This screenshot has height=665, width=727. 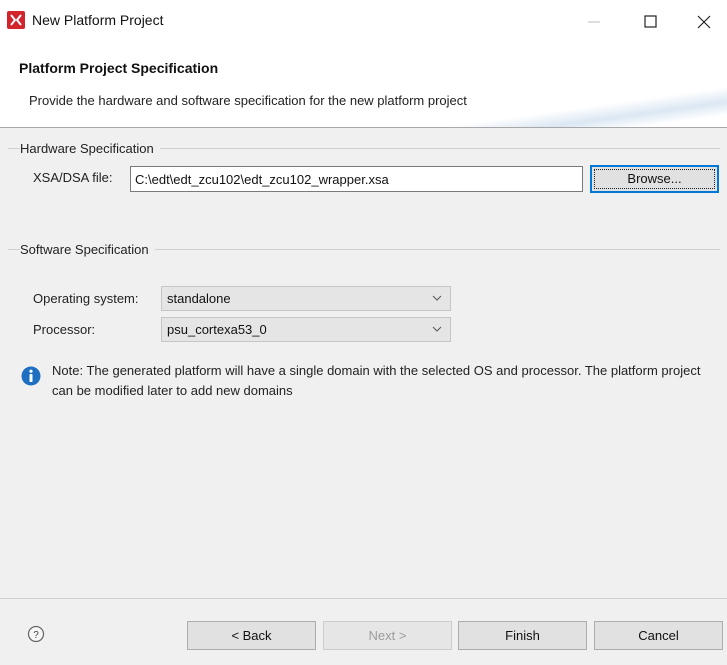 I want to click on title-bar: New Platform Project, so click(x=363, y=22).